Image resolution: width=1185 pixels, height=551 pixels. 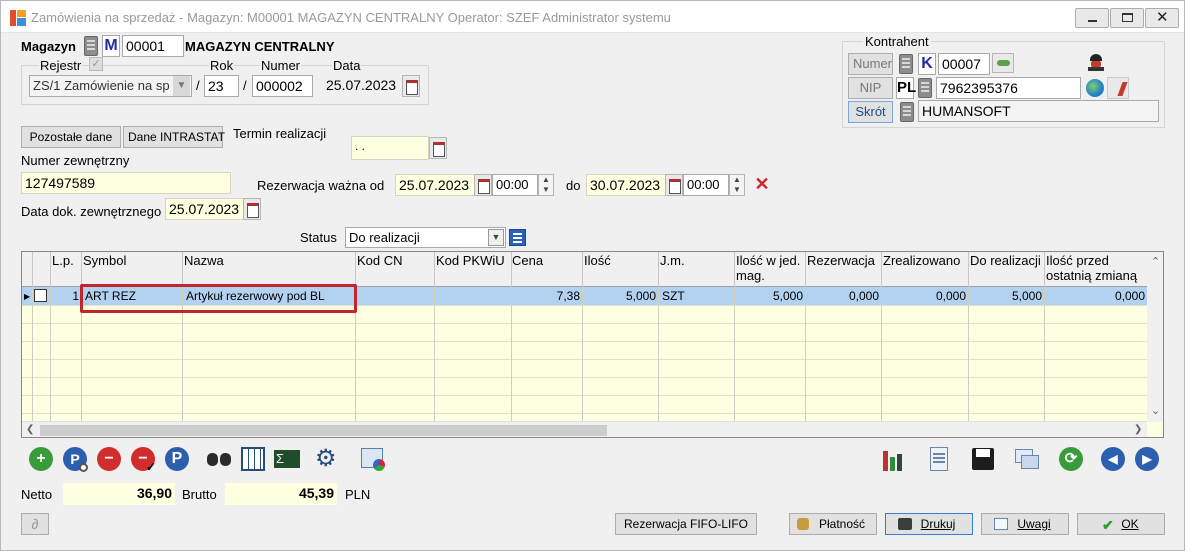 I want to click on scroll-right-icon: ❯, so click(x=1138, y=429).